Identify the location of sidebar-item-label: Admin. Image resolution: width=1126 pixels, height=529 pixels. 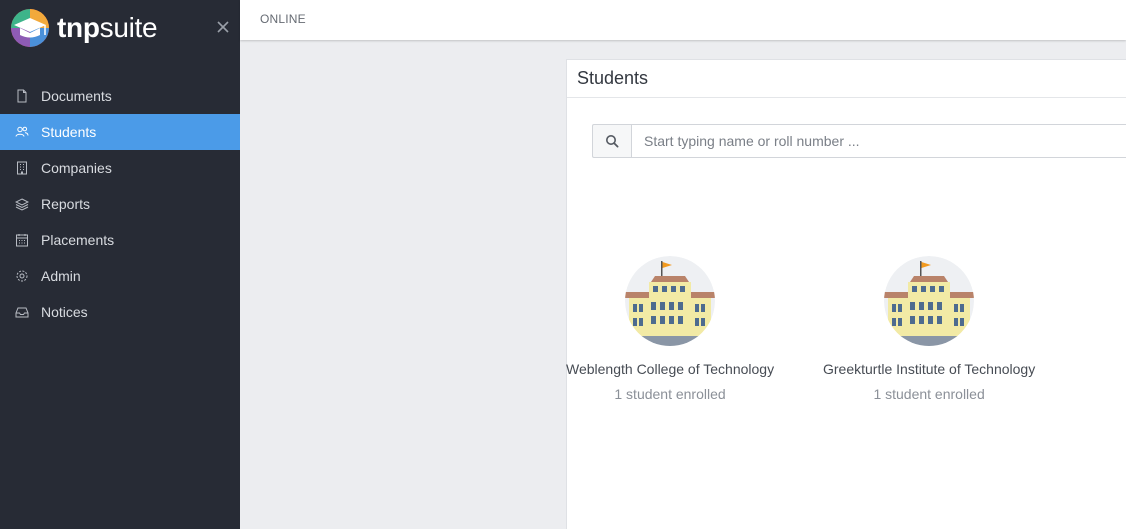
(61, 276).